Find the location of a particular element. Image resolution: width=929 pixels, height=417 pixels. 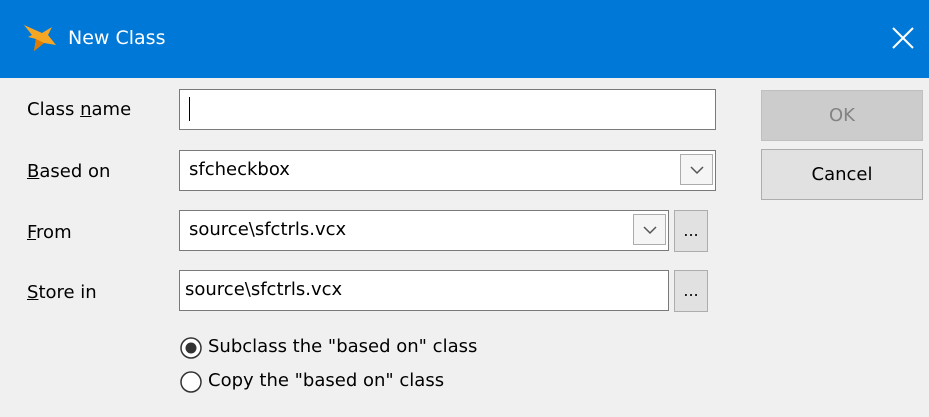

based-on-dropdown-button is located at coordinates (696, 169).